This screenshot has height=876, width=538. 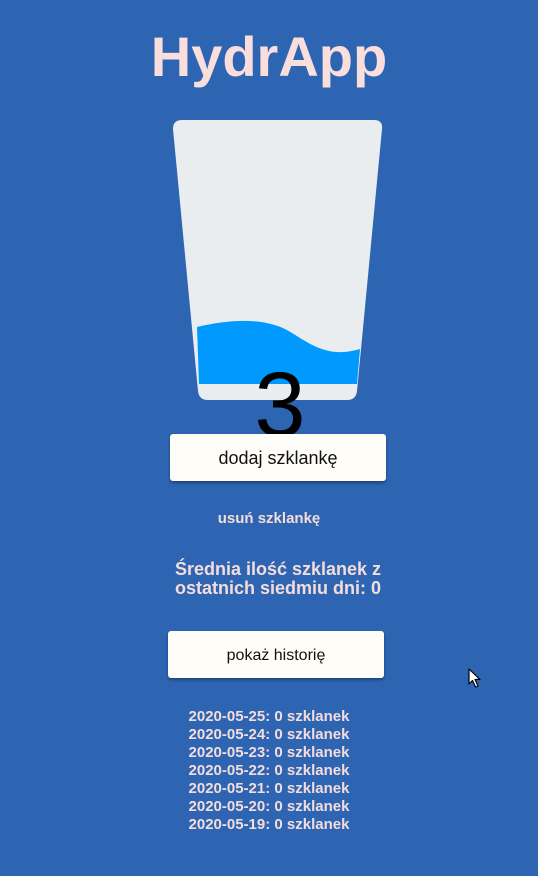 I want to click on history-item: 2020-05-22: 0 szklanek, so click(x=269, y=770).